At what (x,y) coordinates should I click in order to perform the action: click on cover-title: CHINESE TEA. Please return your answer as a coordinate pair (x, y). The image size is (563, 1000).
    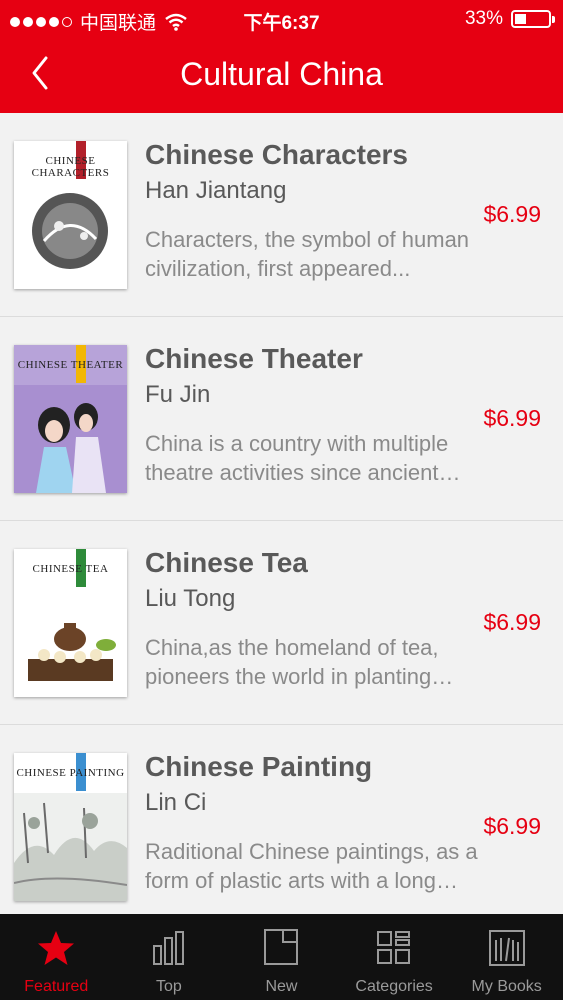
    Looking at the image, I should click on (70, 569).